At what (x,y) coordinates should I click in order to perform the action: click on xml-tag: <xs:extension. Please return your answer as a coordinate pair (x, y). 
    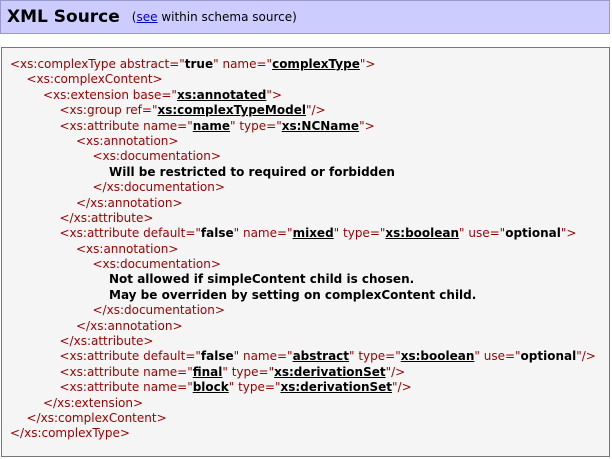
    Looking at the image, I should click on (88, 94).